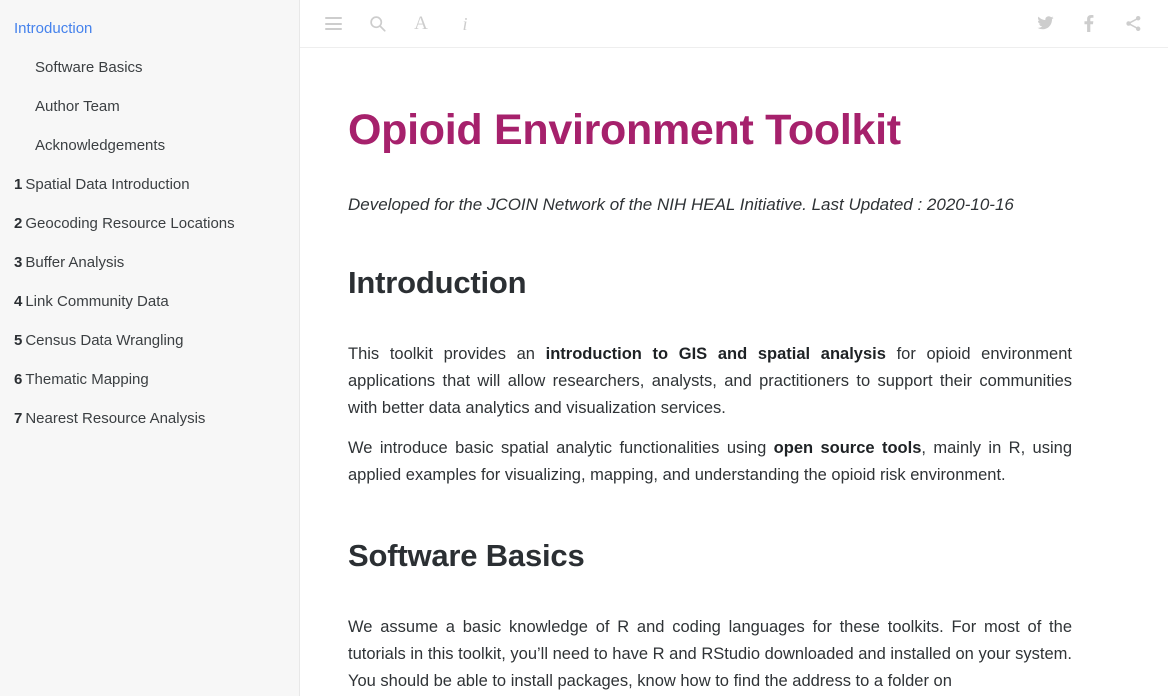 The height and width of the screenshot is (696, 1168). I want to click on search-icon, so click(377, 24).